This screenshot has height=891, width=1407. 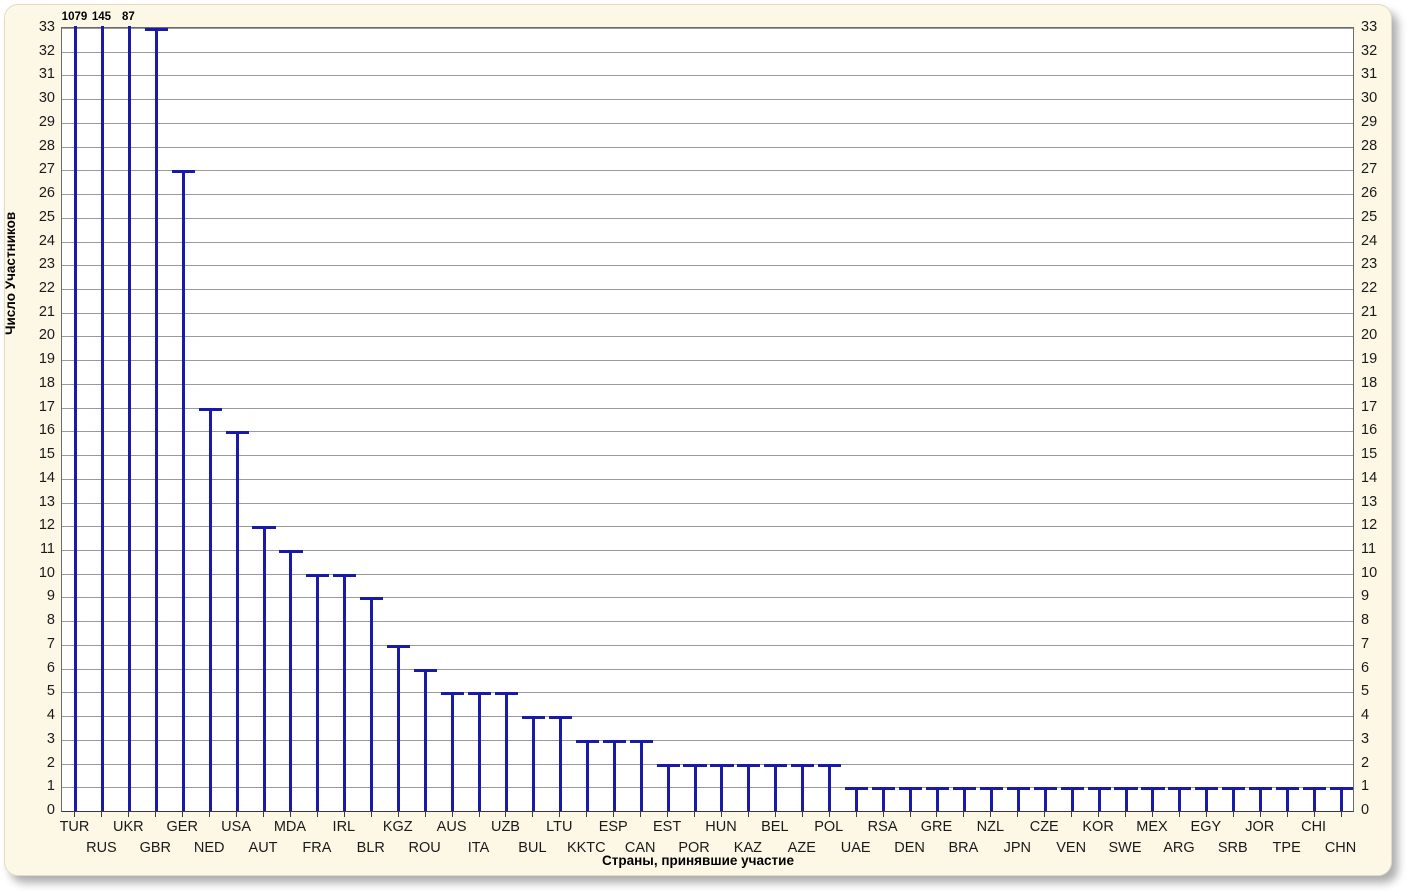 I want to click on x-axis-tick-label: NED, so click(x=209, y=848).